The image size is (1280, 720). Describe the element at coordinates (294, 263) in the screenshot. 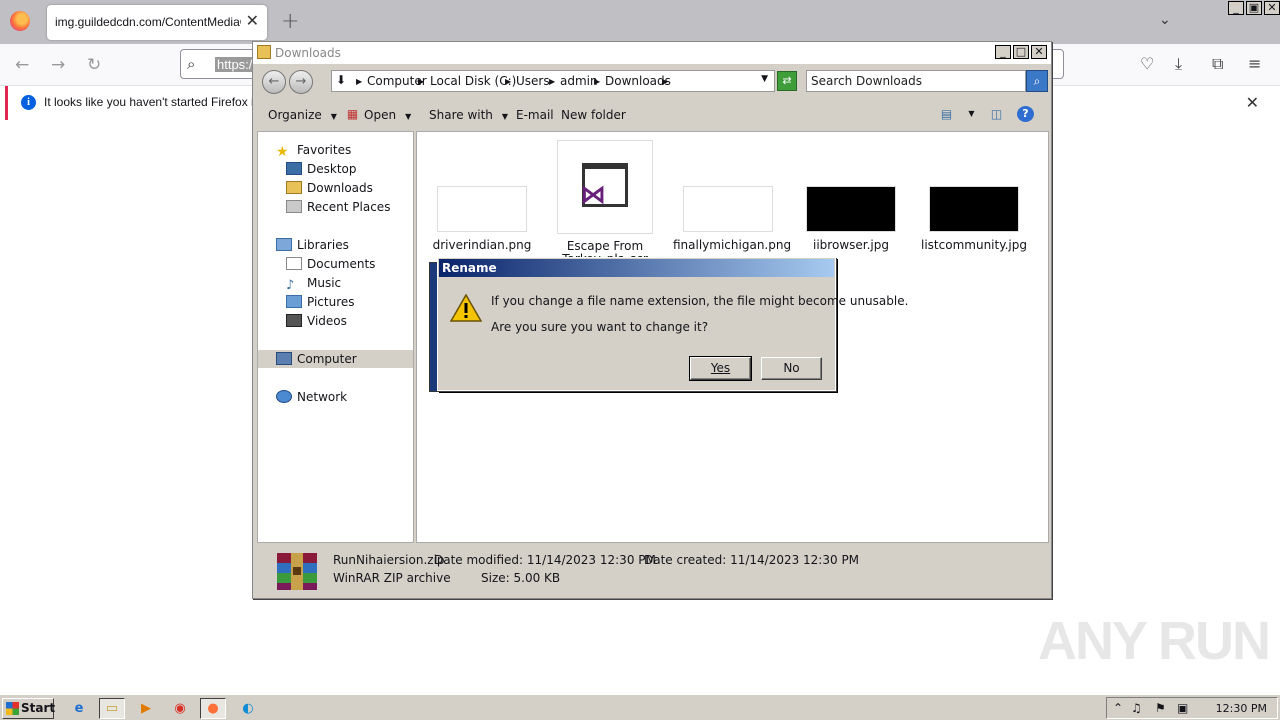

I see `documents-icon` at that location.